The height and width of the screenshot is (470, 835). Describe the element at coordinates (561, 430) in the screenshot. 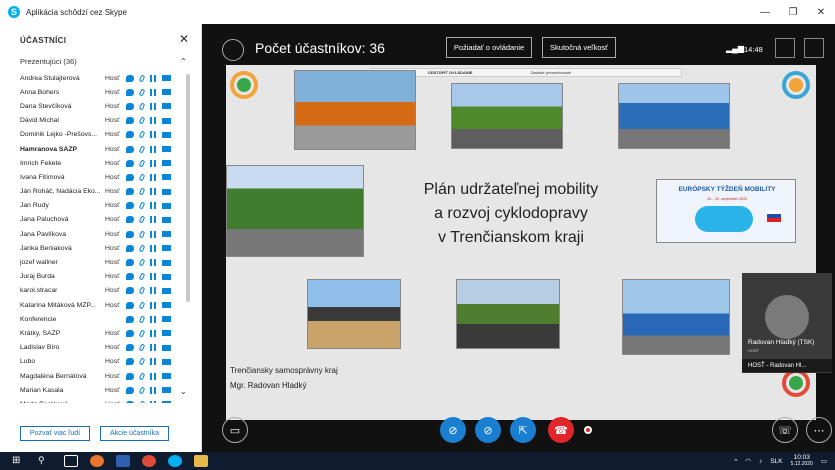

I see `hang-up-icon: ☎` at that location.